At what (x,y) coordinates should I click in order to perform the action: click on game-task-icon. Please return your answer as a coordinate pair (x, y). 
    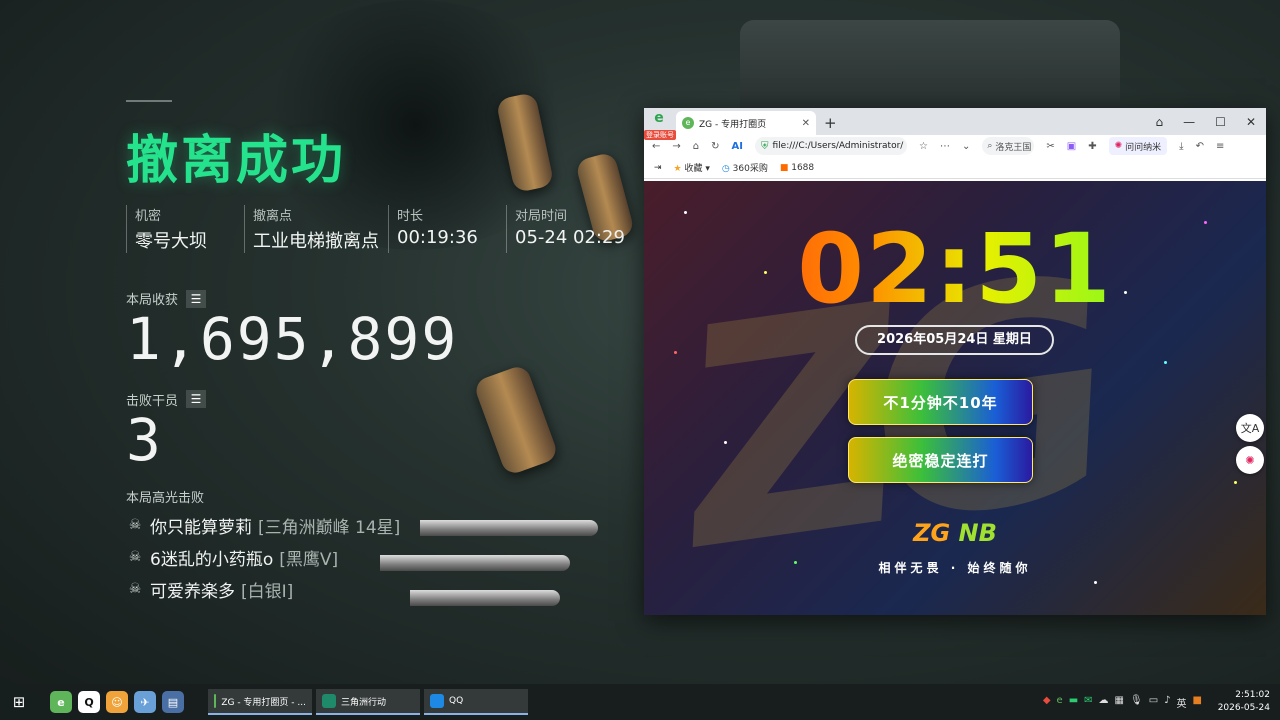
    Looking at the image, I should click on (329, 701).